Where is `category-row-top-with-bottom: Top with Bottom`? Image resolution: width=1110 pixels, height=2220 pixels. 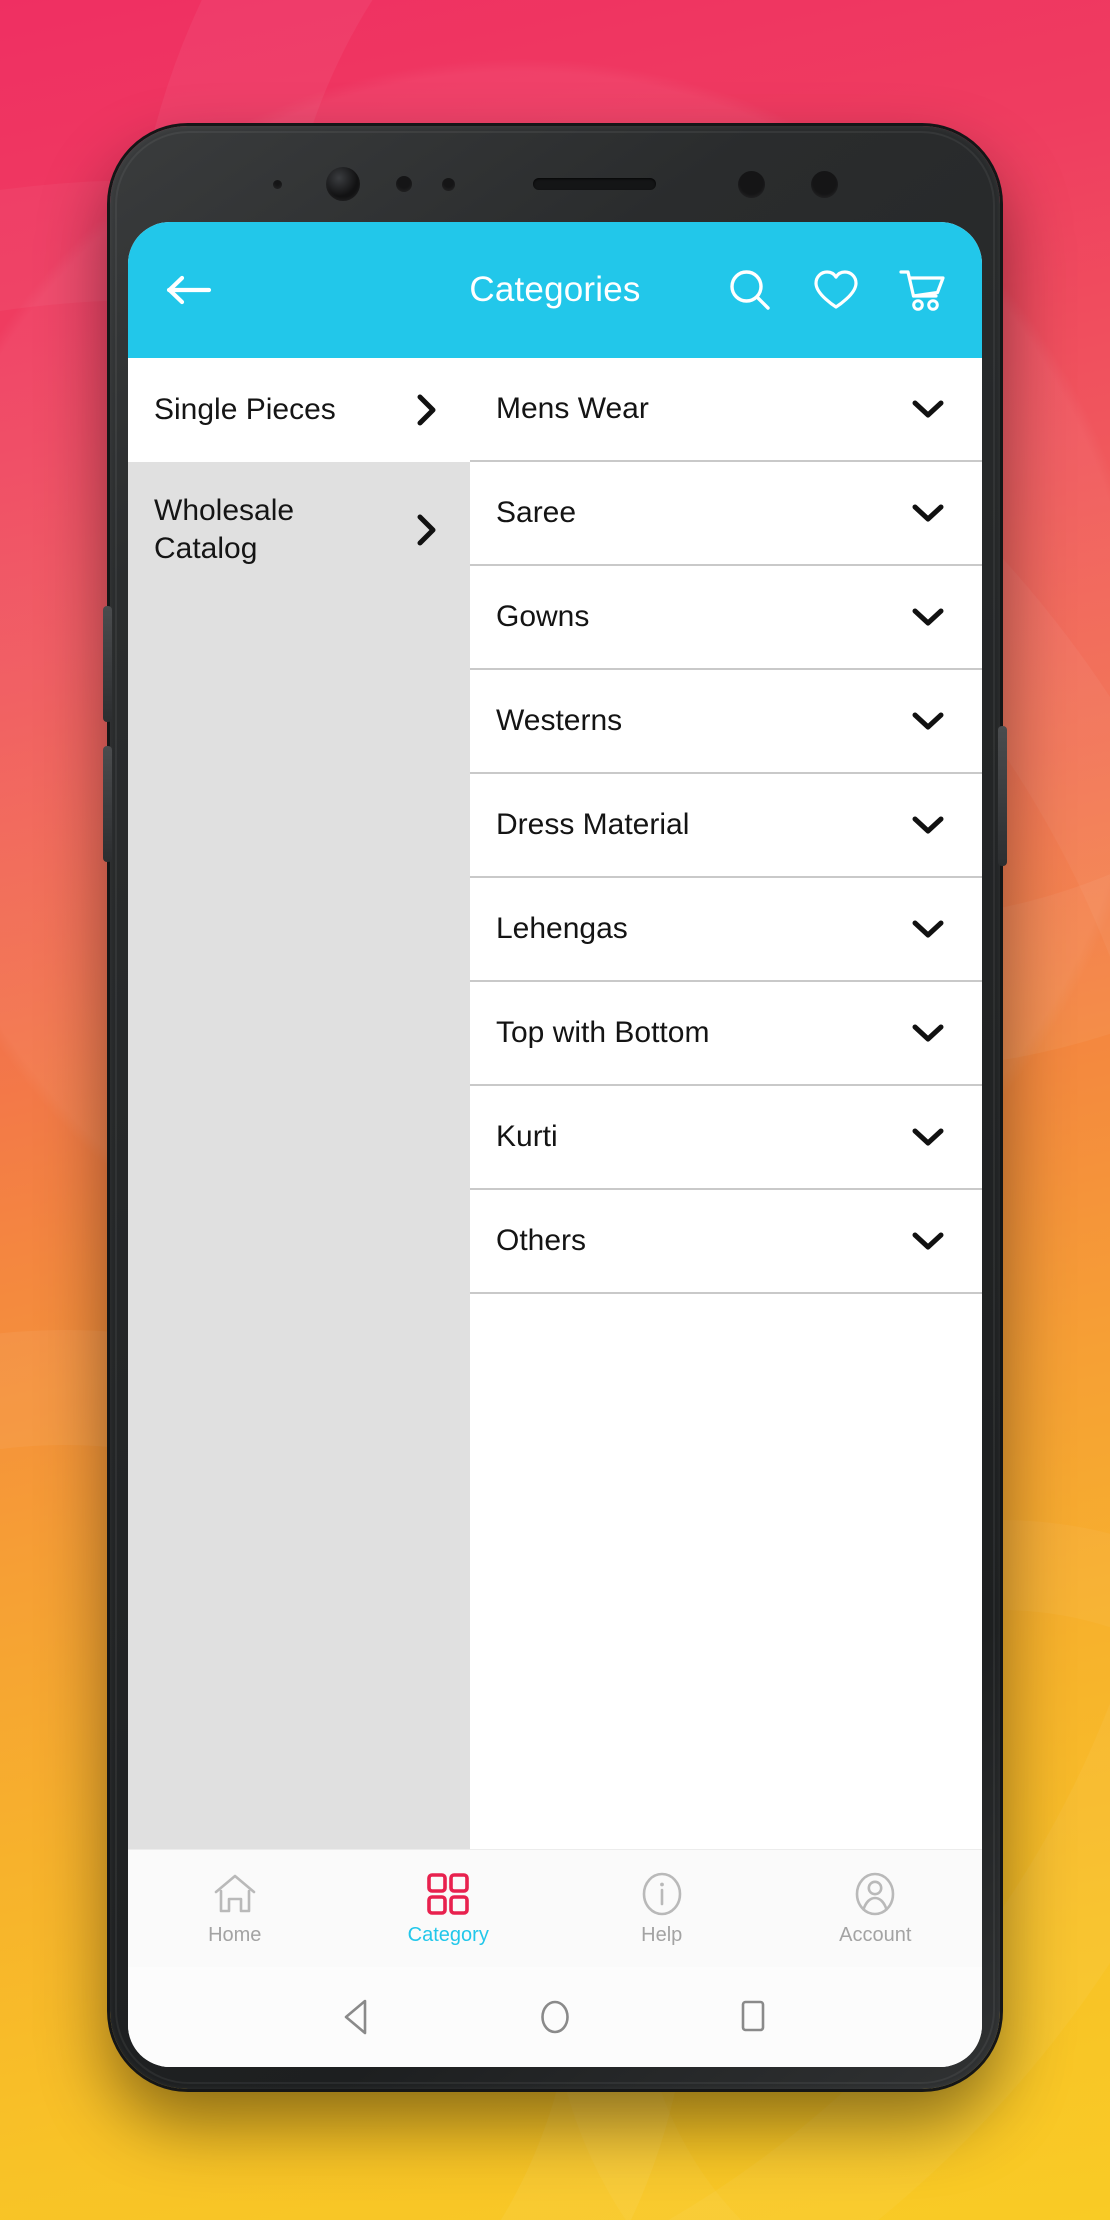
category-row-top-with-bottom: Top with Bottom is located at coordinates (726, 1034).